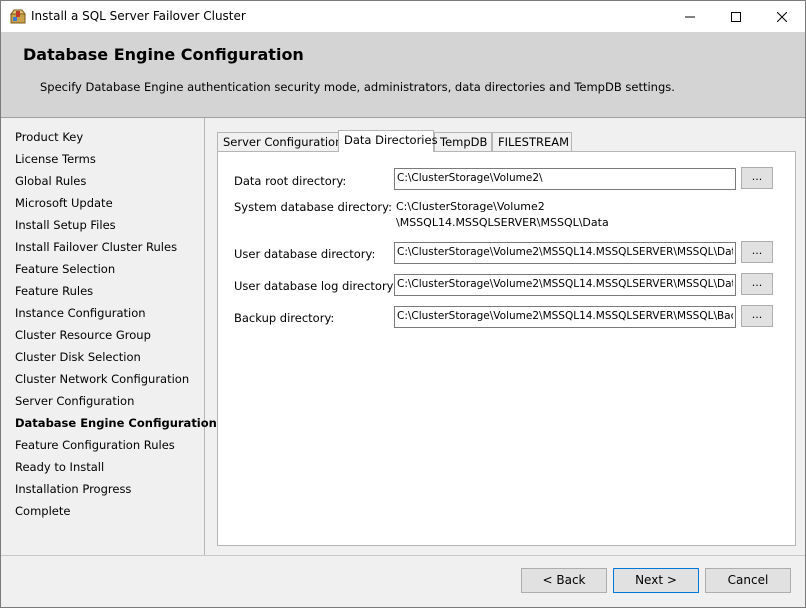  I want to click on sql-setup-box-icon, so click(18, 16).